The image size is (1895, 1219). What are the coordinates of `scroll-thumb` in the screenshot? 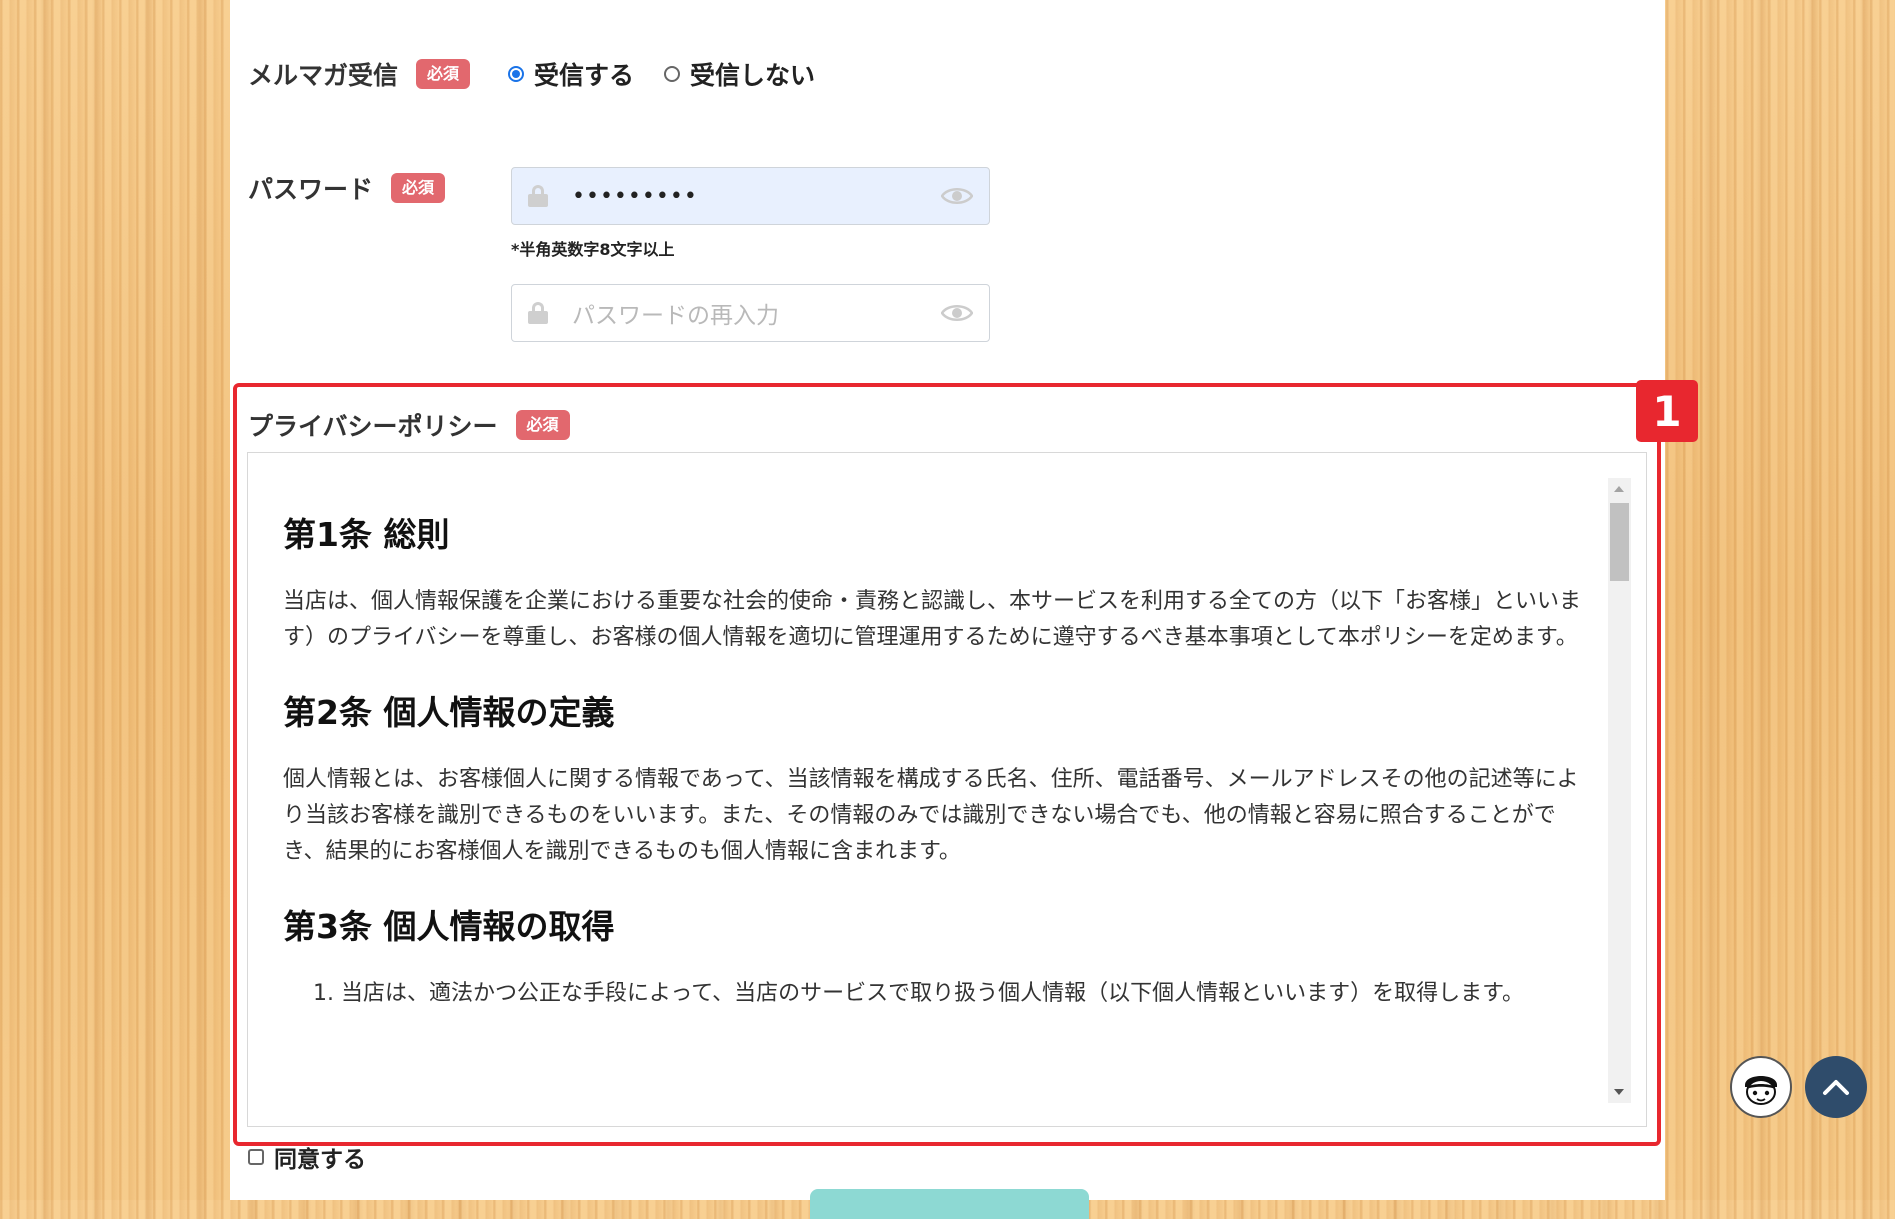 It's located at (1619, 542).